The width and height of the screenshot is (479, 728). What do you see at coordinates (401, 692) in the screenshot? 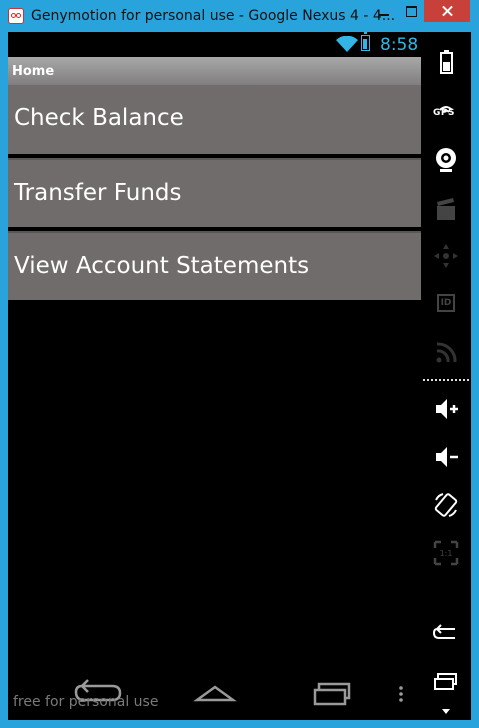
I see `overflow-menu-button` at bounding box center [401, 692].